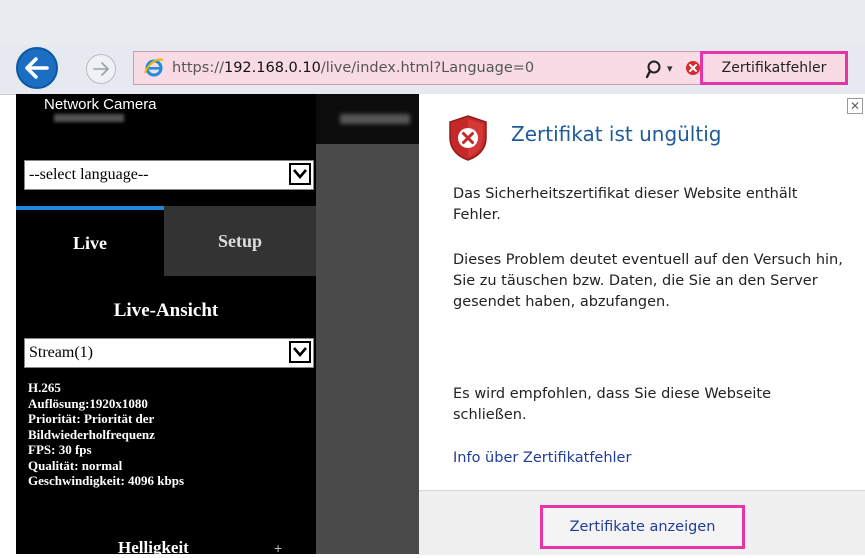 The width and height of the screenshot is (865, 558). I want to click on back-button, so click(37, 68).